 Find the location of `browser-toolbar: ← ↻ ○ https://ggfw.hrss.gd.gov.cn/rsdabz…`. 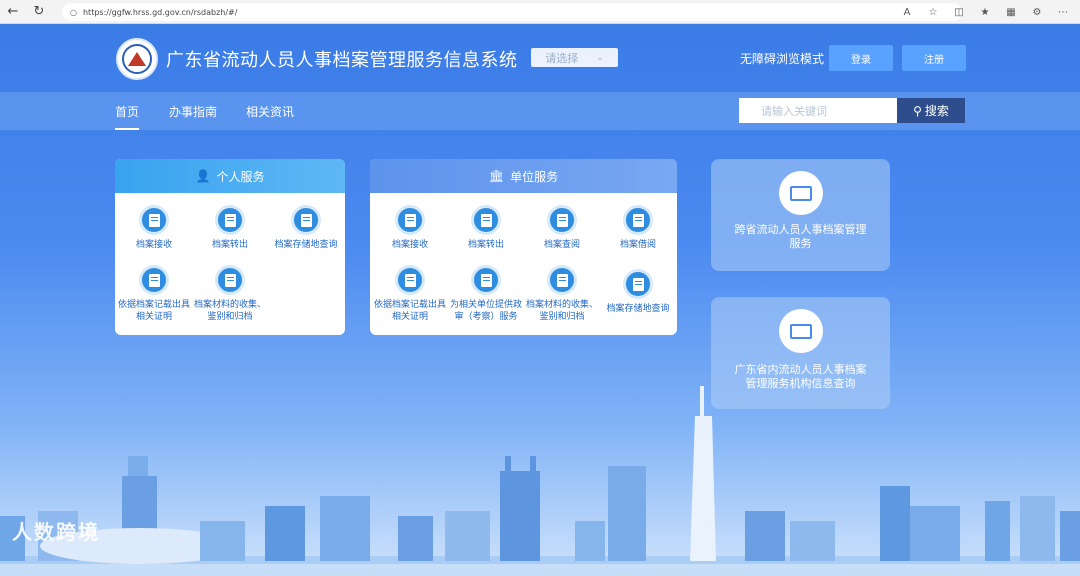

browser-toolbar: ← ↻ ○ https://ggfw.hrss.gd.gov.cn/rsdabz… is located at coordinates (540, 12).